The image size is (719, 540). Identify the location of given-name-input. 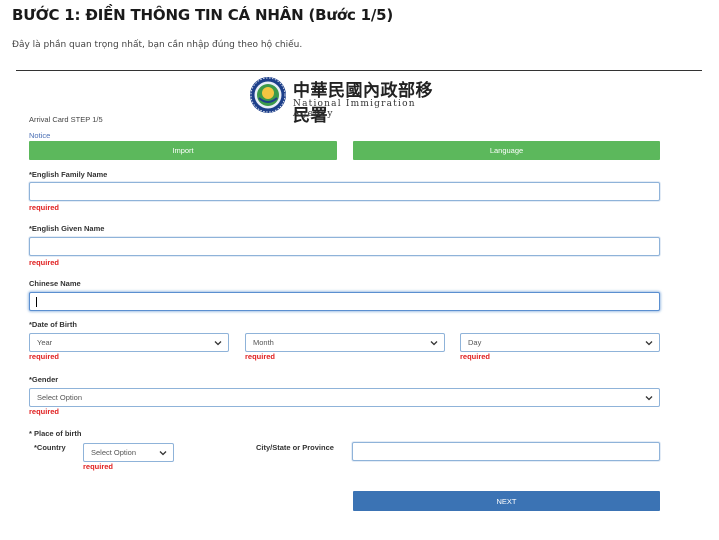
(344, 246).